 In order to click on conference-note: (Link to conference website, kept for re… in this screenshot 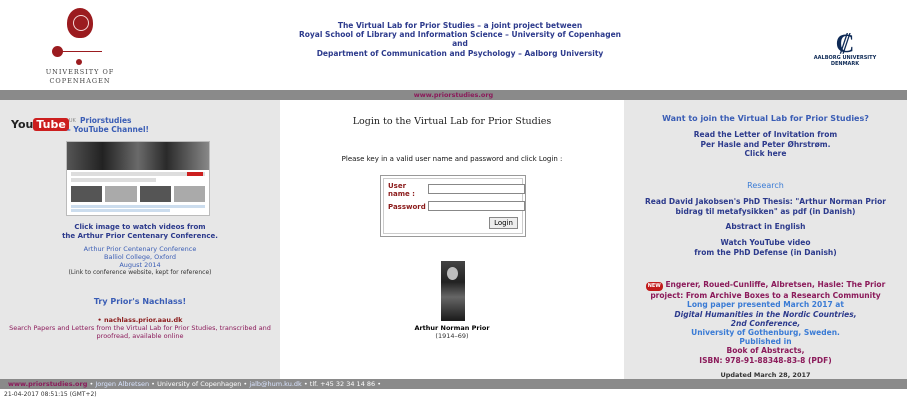, I will do `click(140, 272)`.